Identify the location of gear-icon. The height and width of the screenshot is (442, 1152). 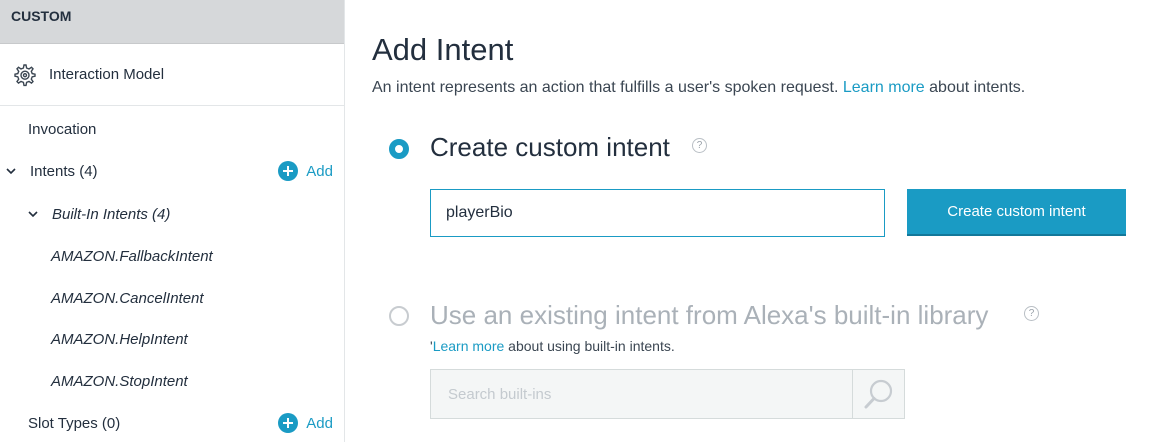
(25, 74).